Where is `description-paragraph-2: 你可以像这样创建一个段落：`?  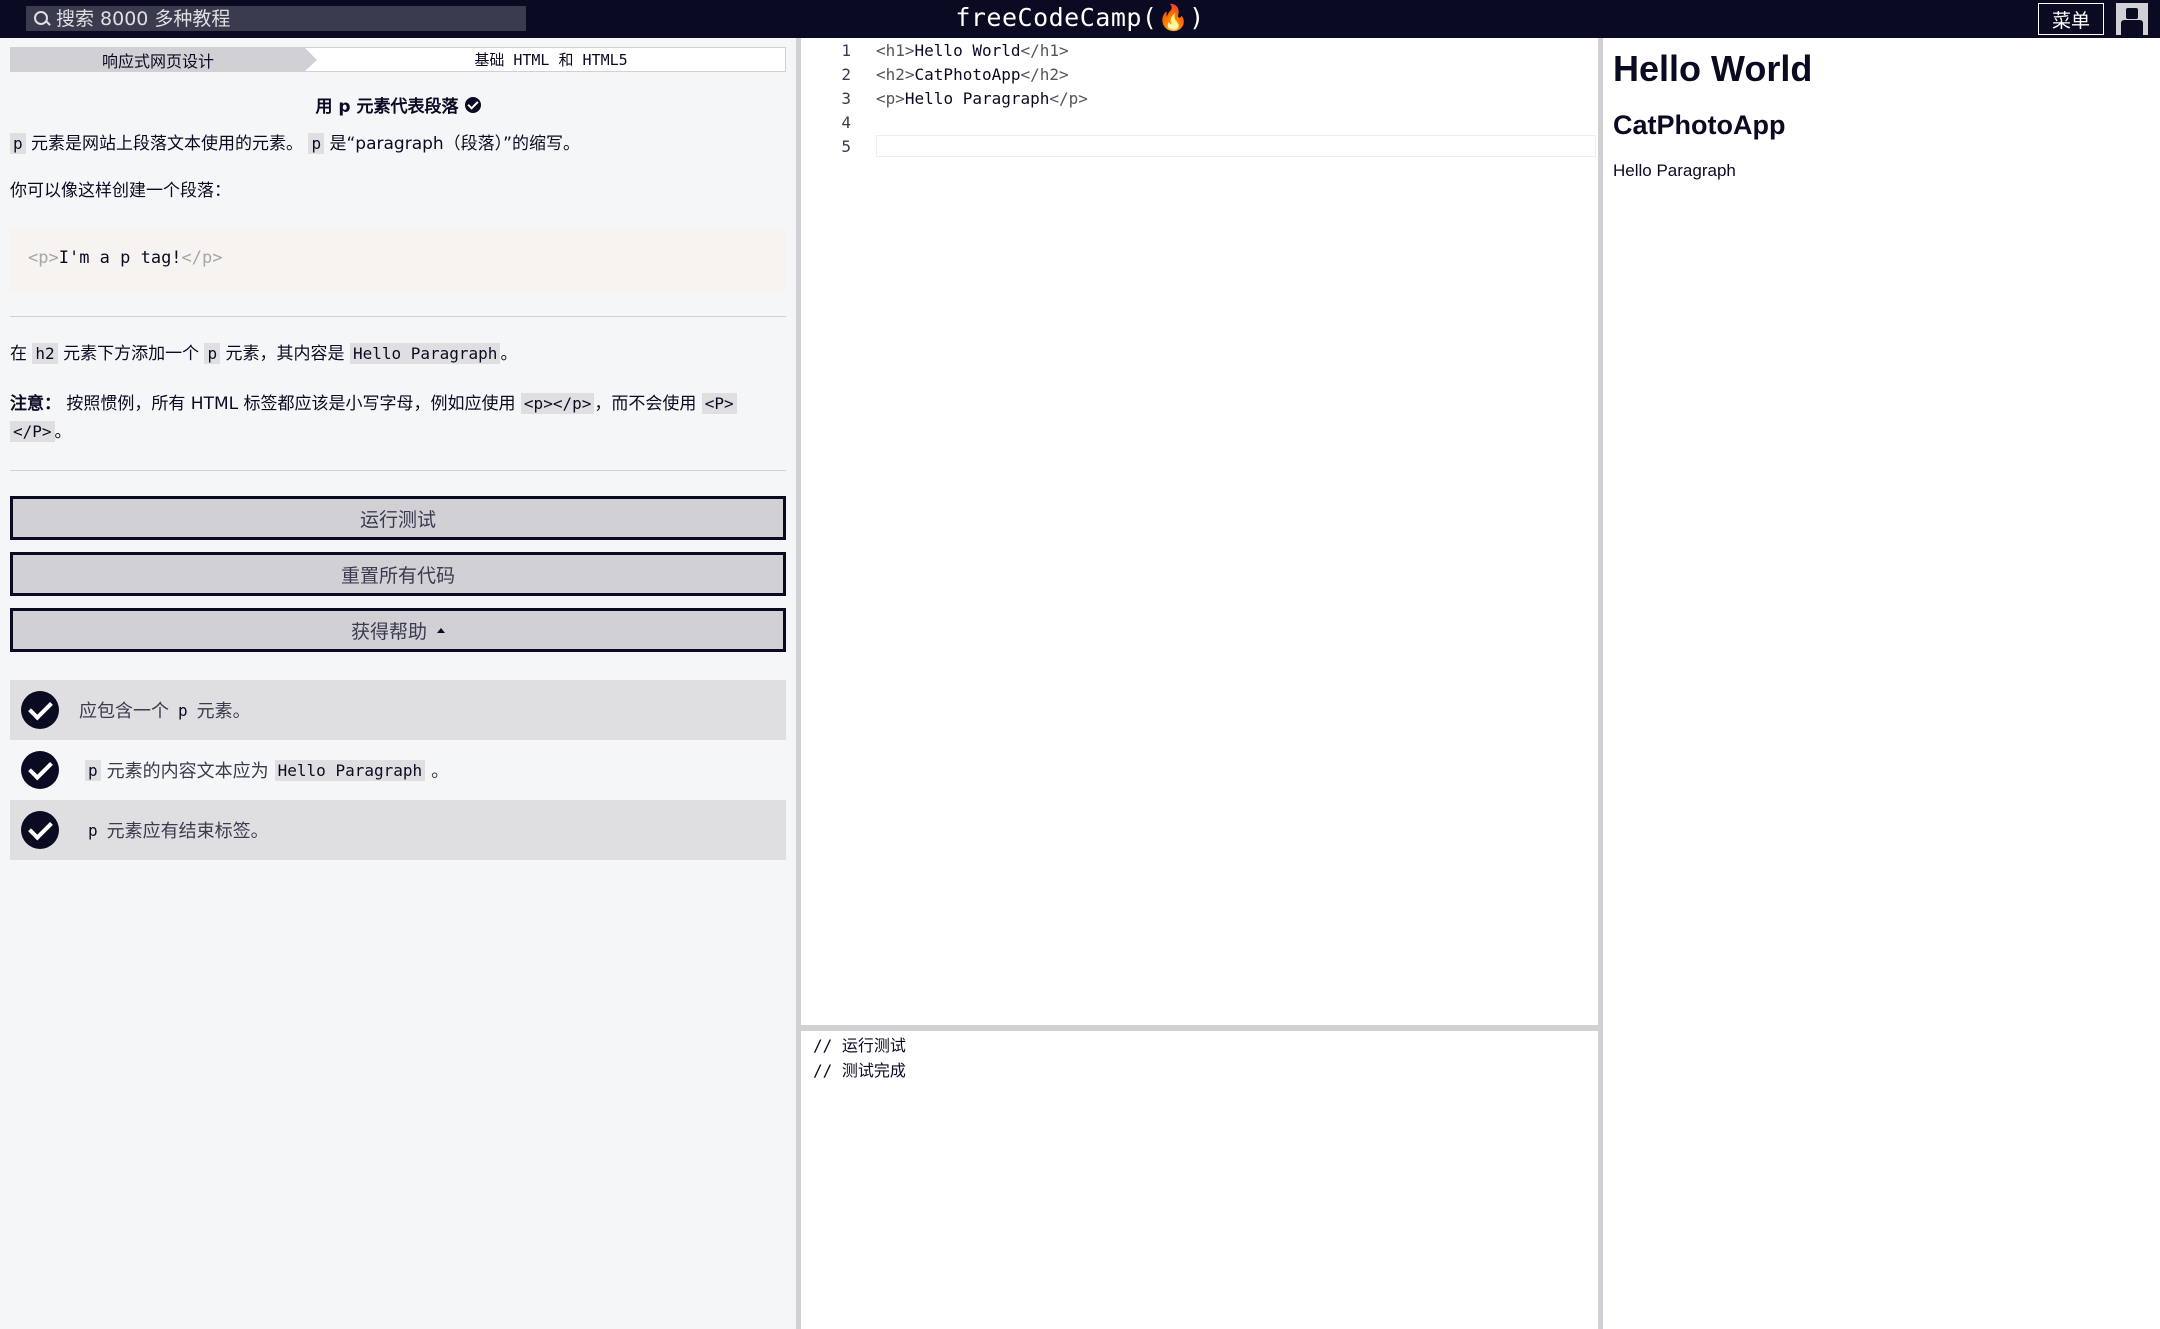
description-paragraph-2: 你可以像这样创建一个段落： is located at coordinates (120, 191).